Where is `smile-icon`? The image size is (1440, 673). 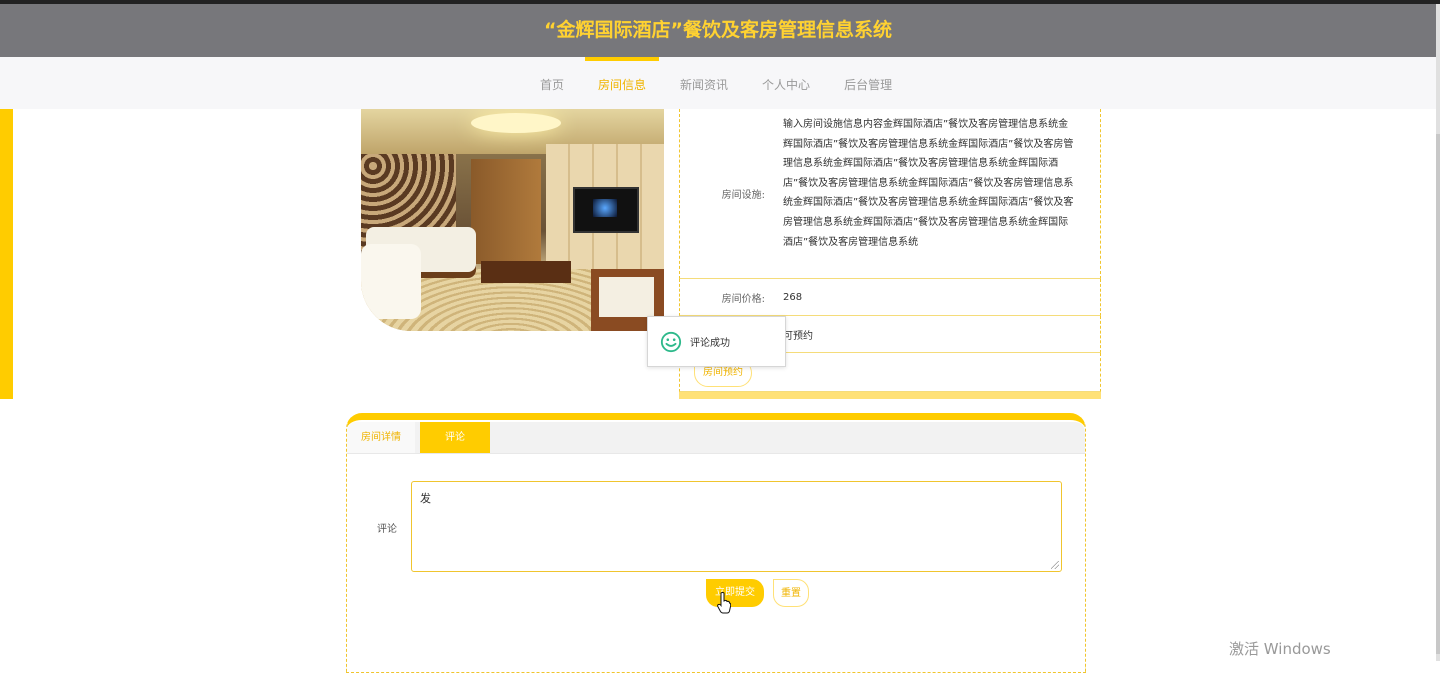
smile-icon is located at coordinates (671, 341).